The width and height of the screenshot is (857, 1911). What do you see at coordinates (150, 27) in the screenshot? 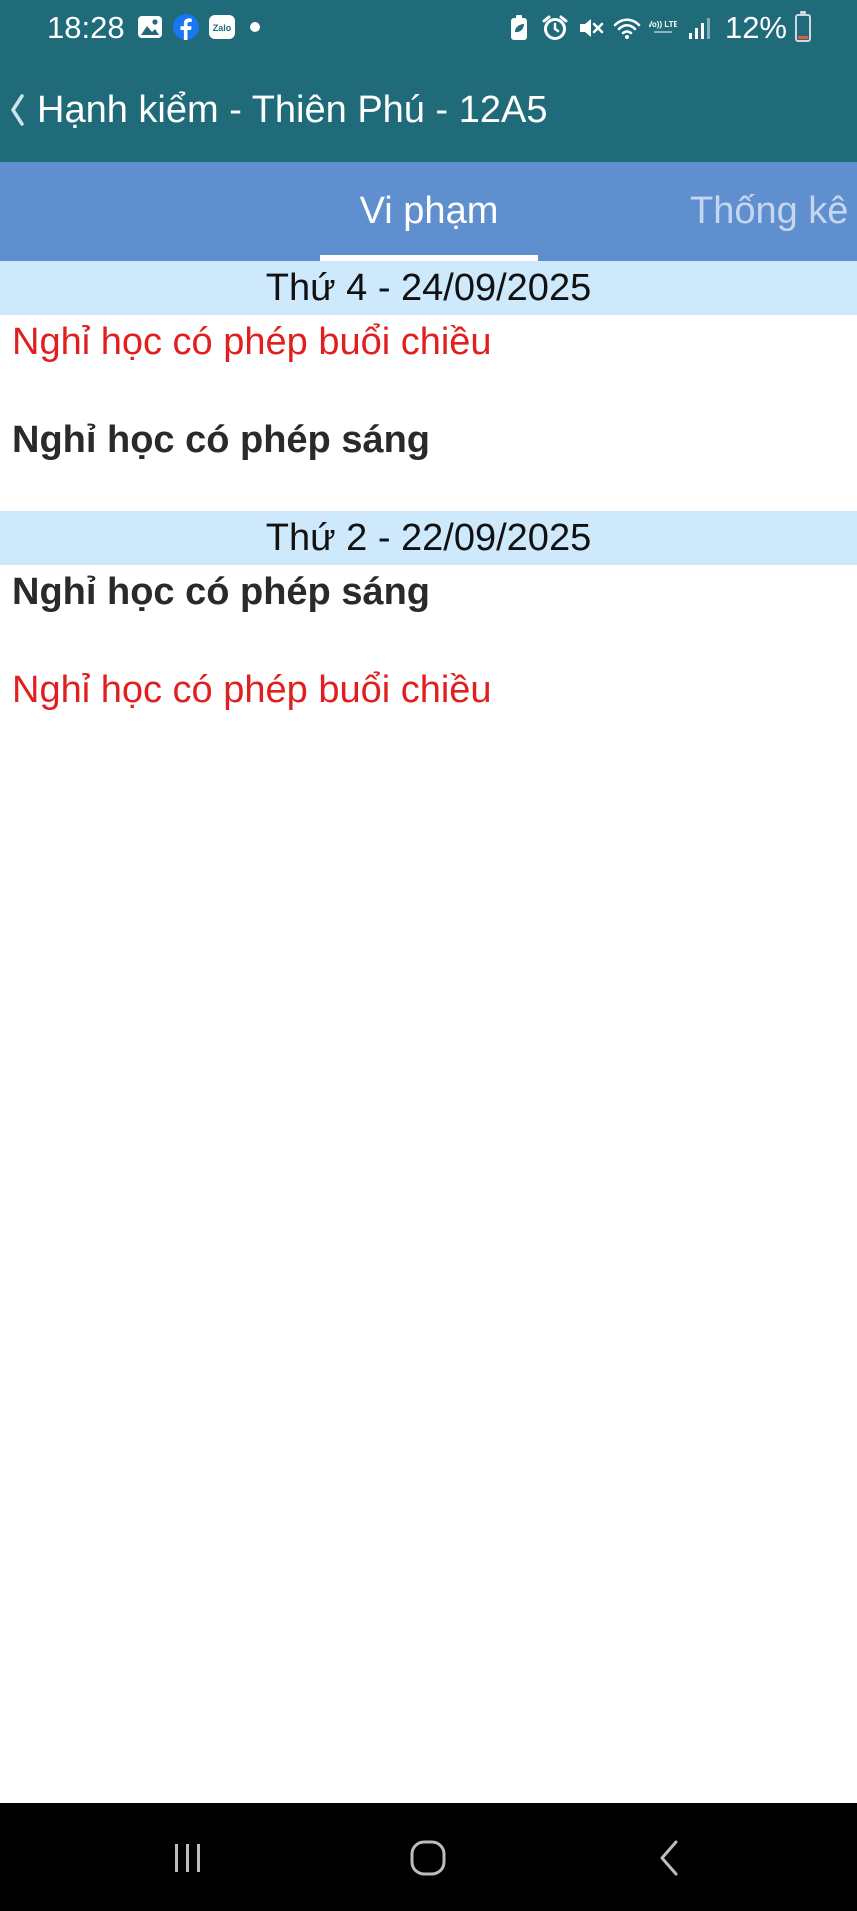
I see `gallery-icon` at bounding box center [150, 27].